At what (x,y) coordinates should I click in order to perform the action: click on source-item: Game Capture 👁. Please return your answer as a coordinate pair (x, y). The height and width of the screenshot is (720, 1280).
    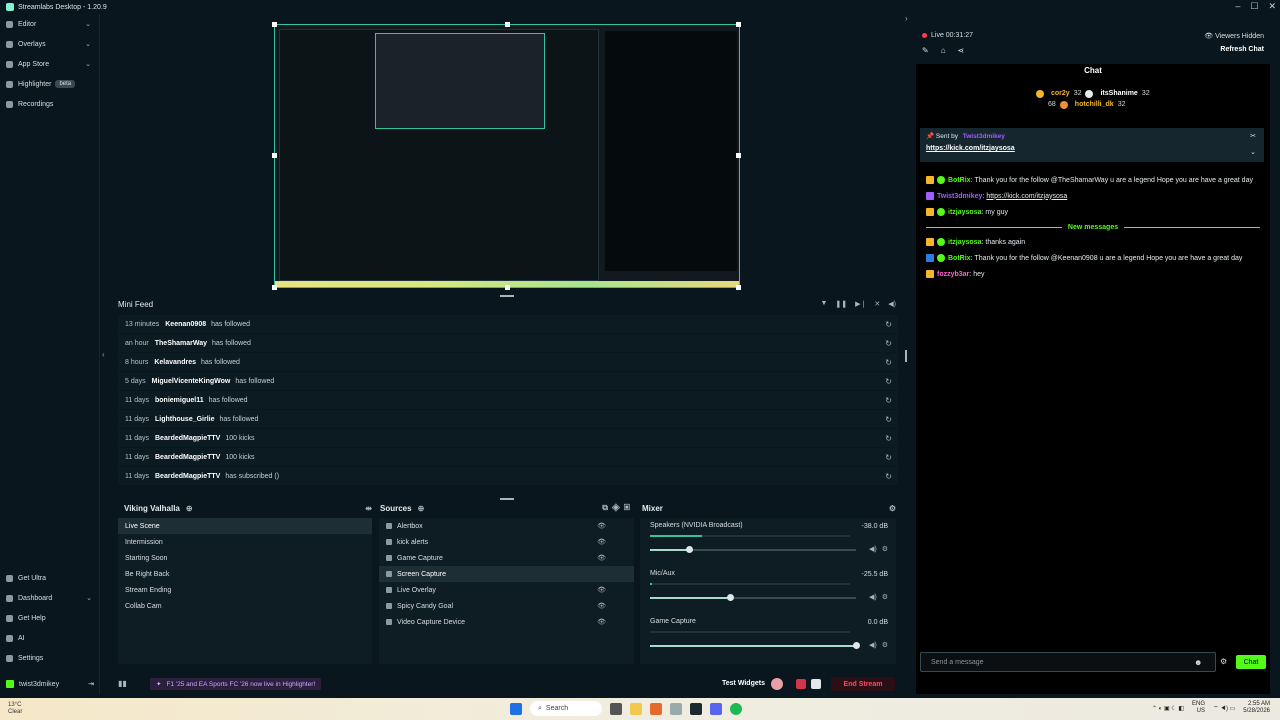
    Looking at the image, I should click on (506, 558).